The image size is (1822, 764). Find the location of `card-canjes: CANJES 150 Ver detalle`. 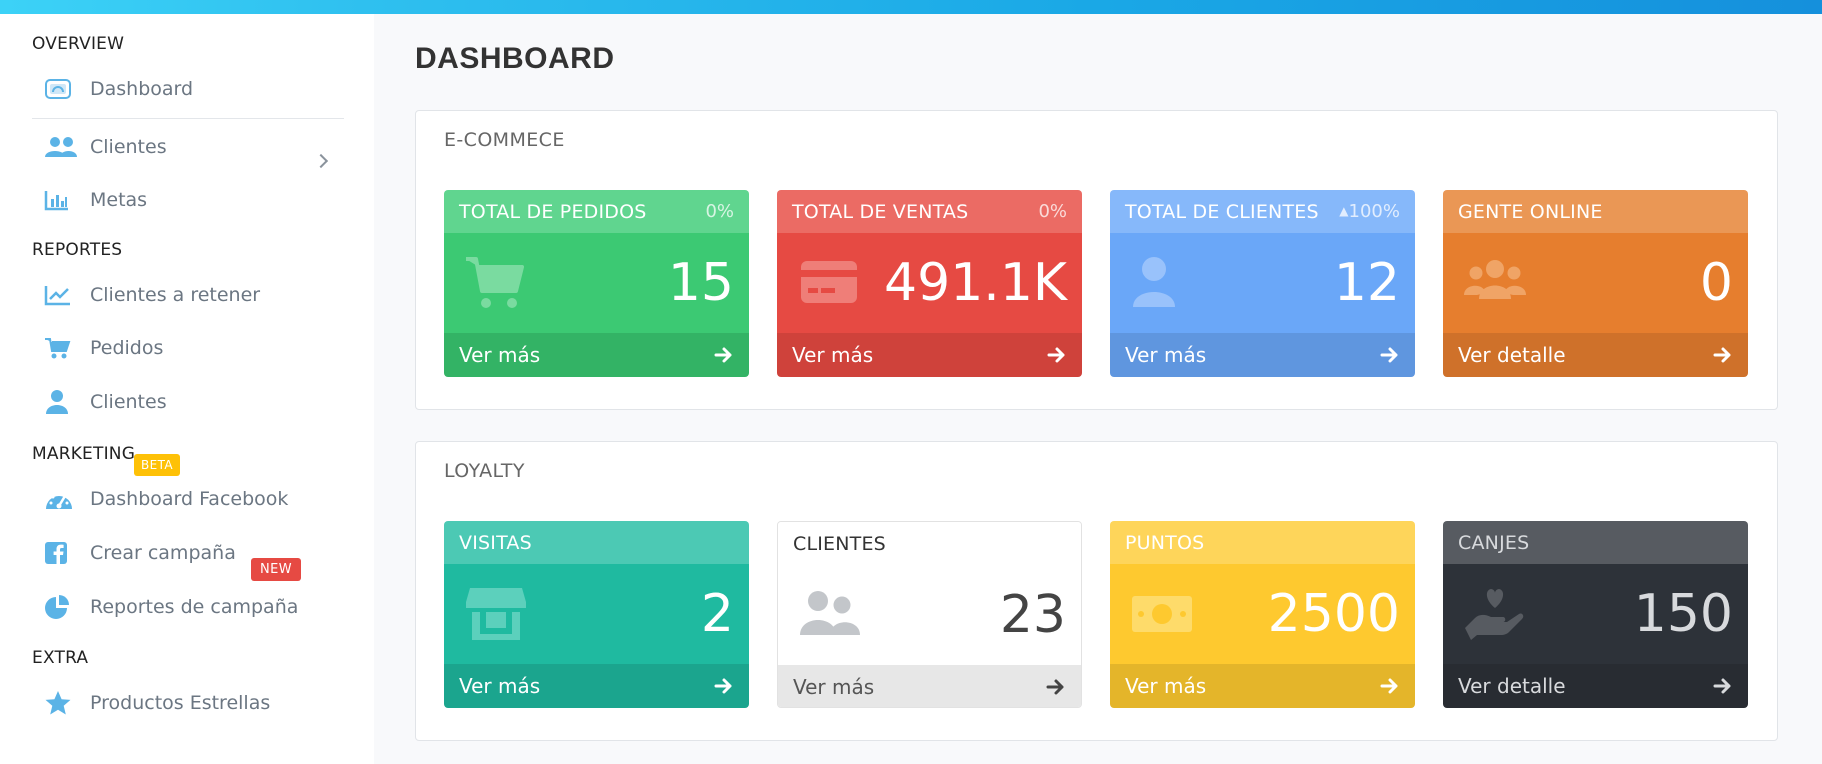

card-canjes: CANJES 150 Ver detalle is located at coordinates (1595, 614).